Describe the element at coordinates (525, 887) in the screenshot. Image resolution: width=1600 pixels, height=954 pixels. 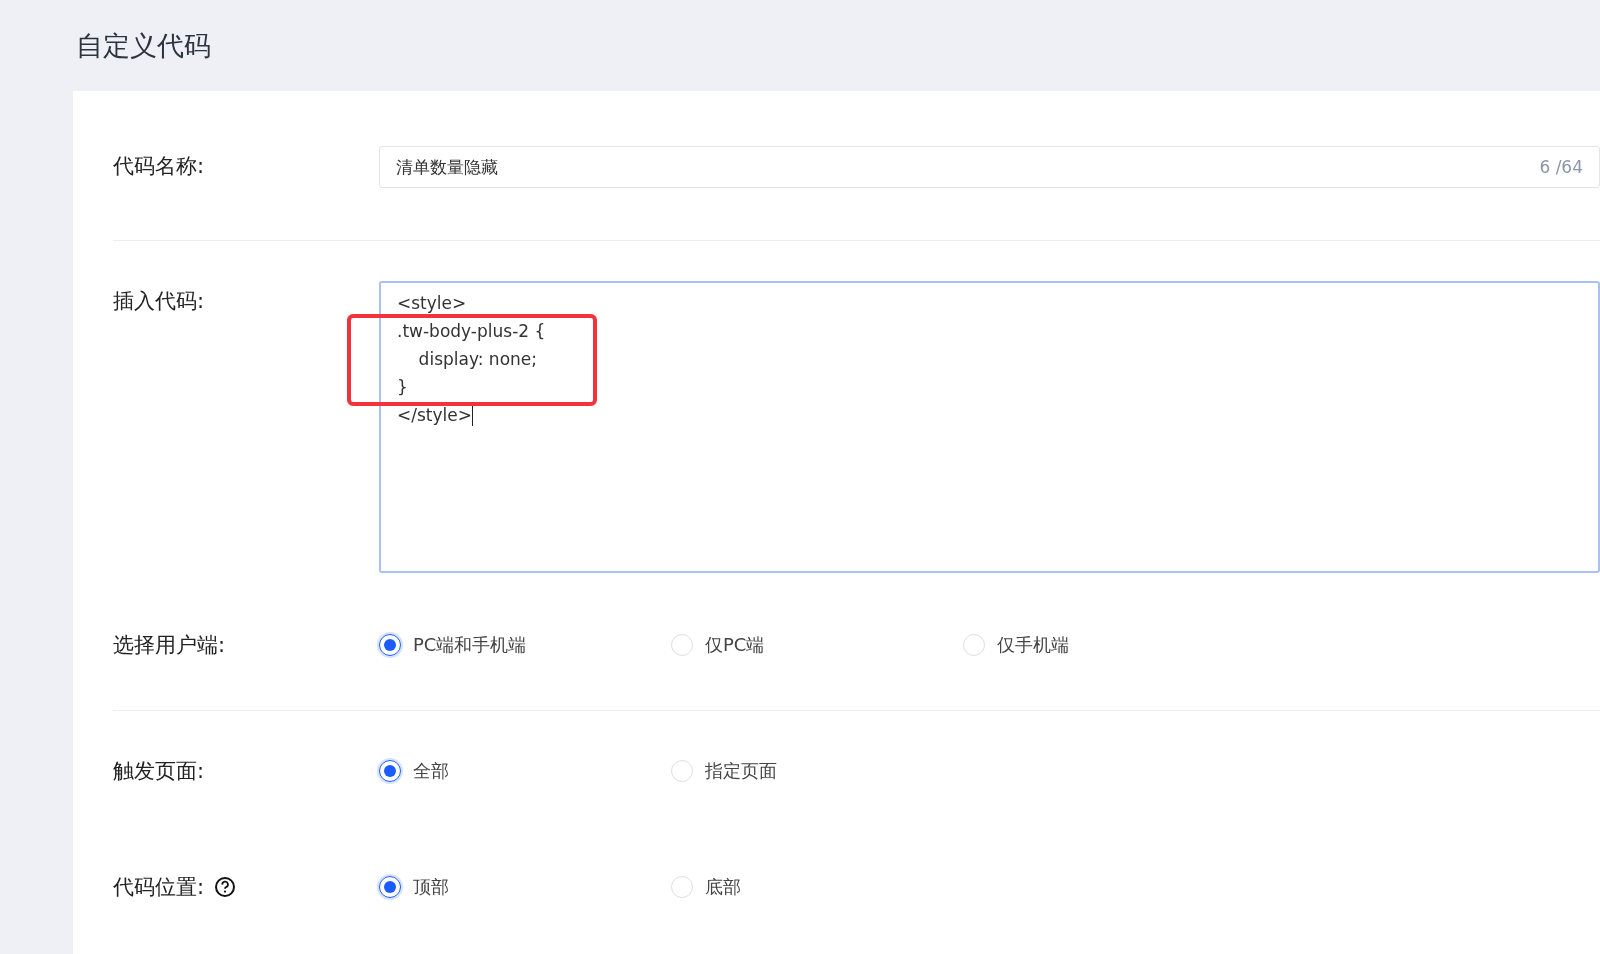
I see `radio-option: 顶部` at that location.